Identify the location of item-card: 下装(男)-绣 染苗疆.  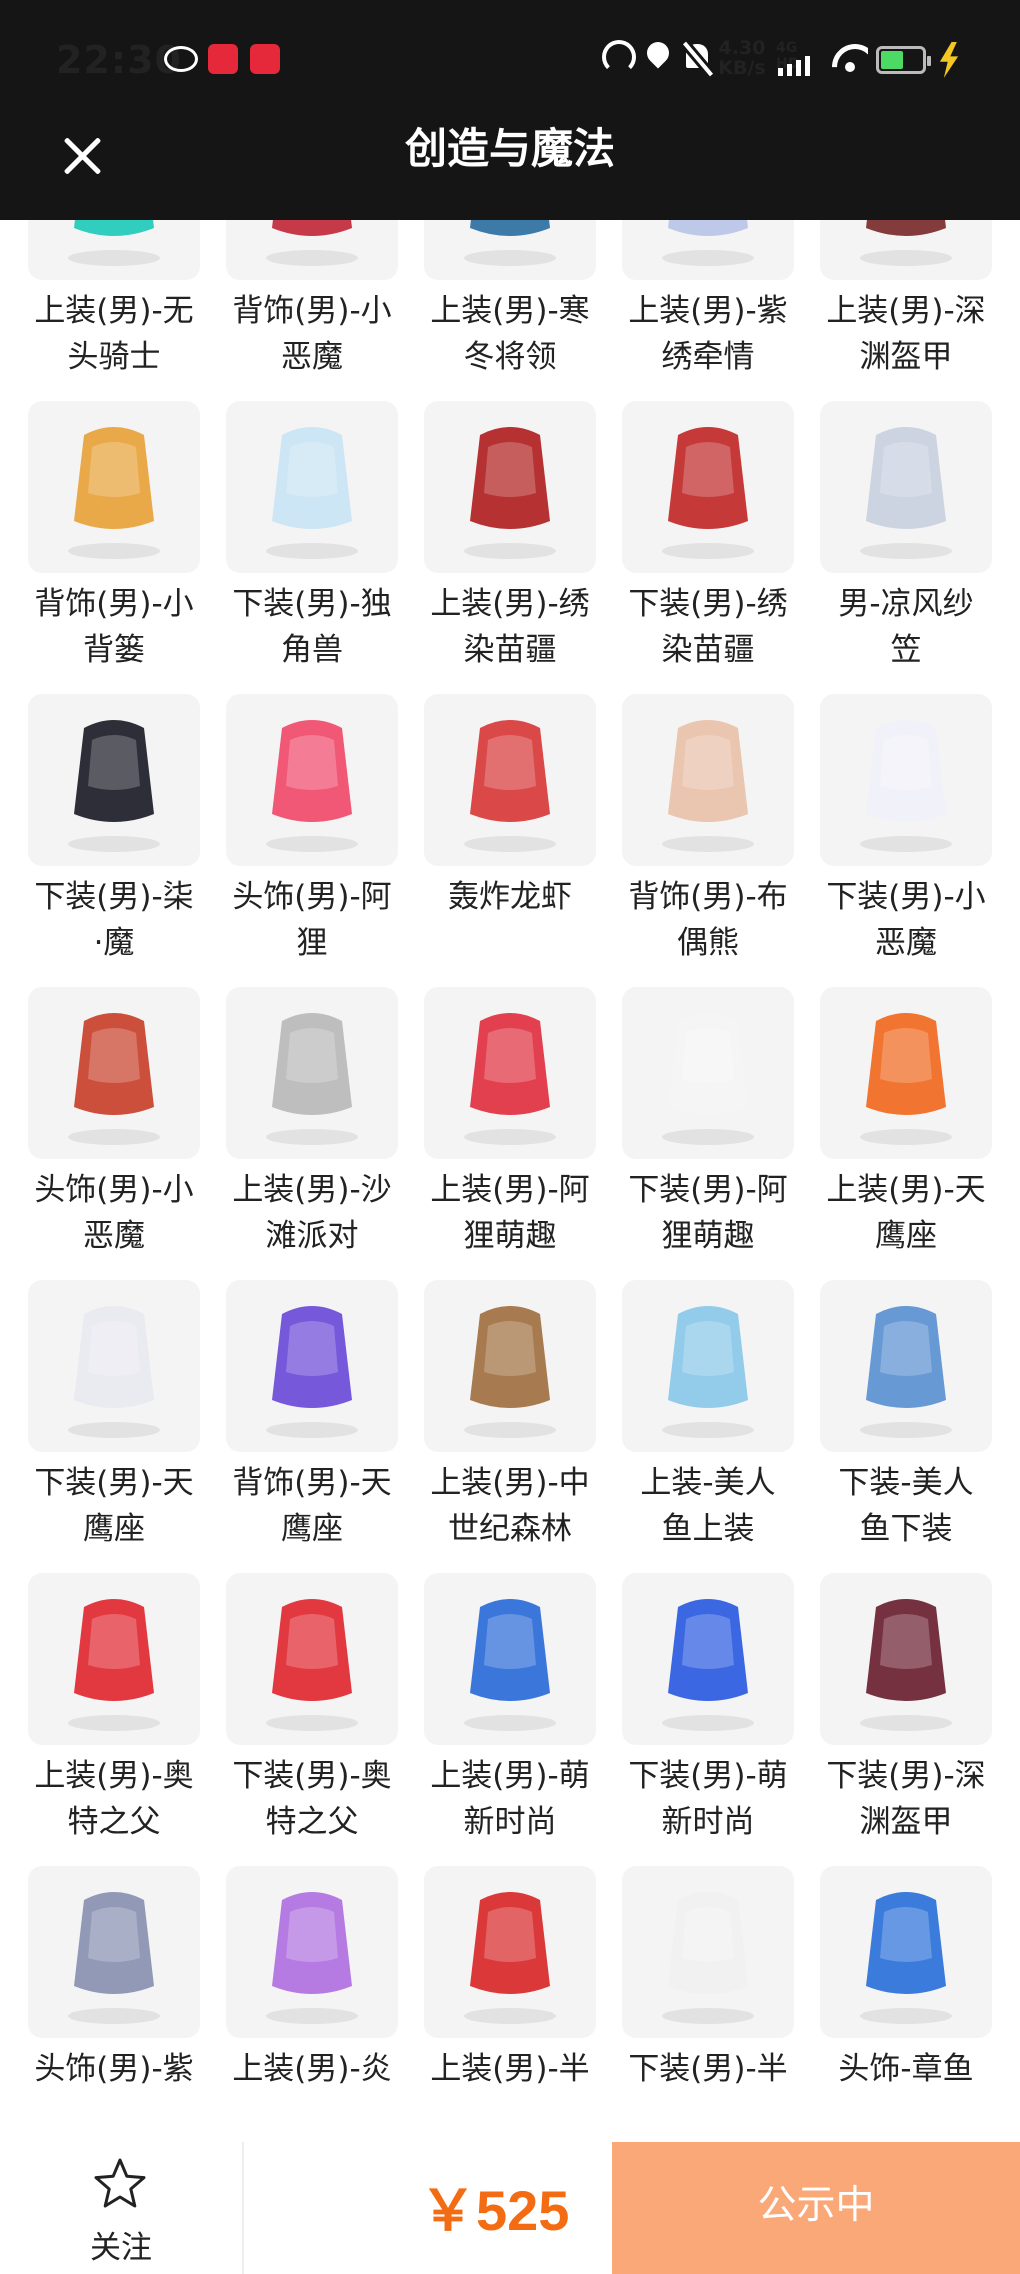
(708, 547).